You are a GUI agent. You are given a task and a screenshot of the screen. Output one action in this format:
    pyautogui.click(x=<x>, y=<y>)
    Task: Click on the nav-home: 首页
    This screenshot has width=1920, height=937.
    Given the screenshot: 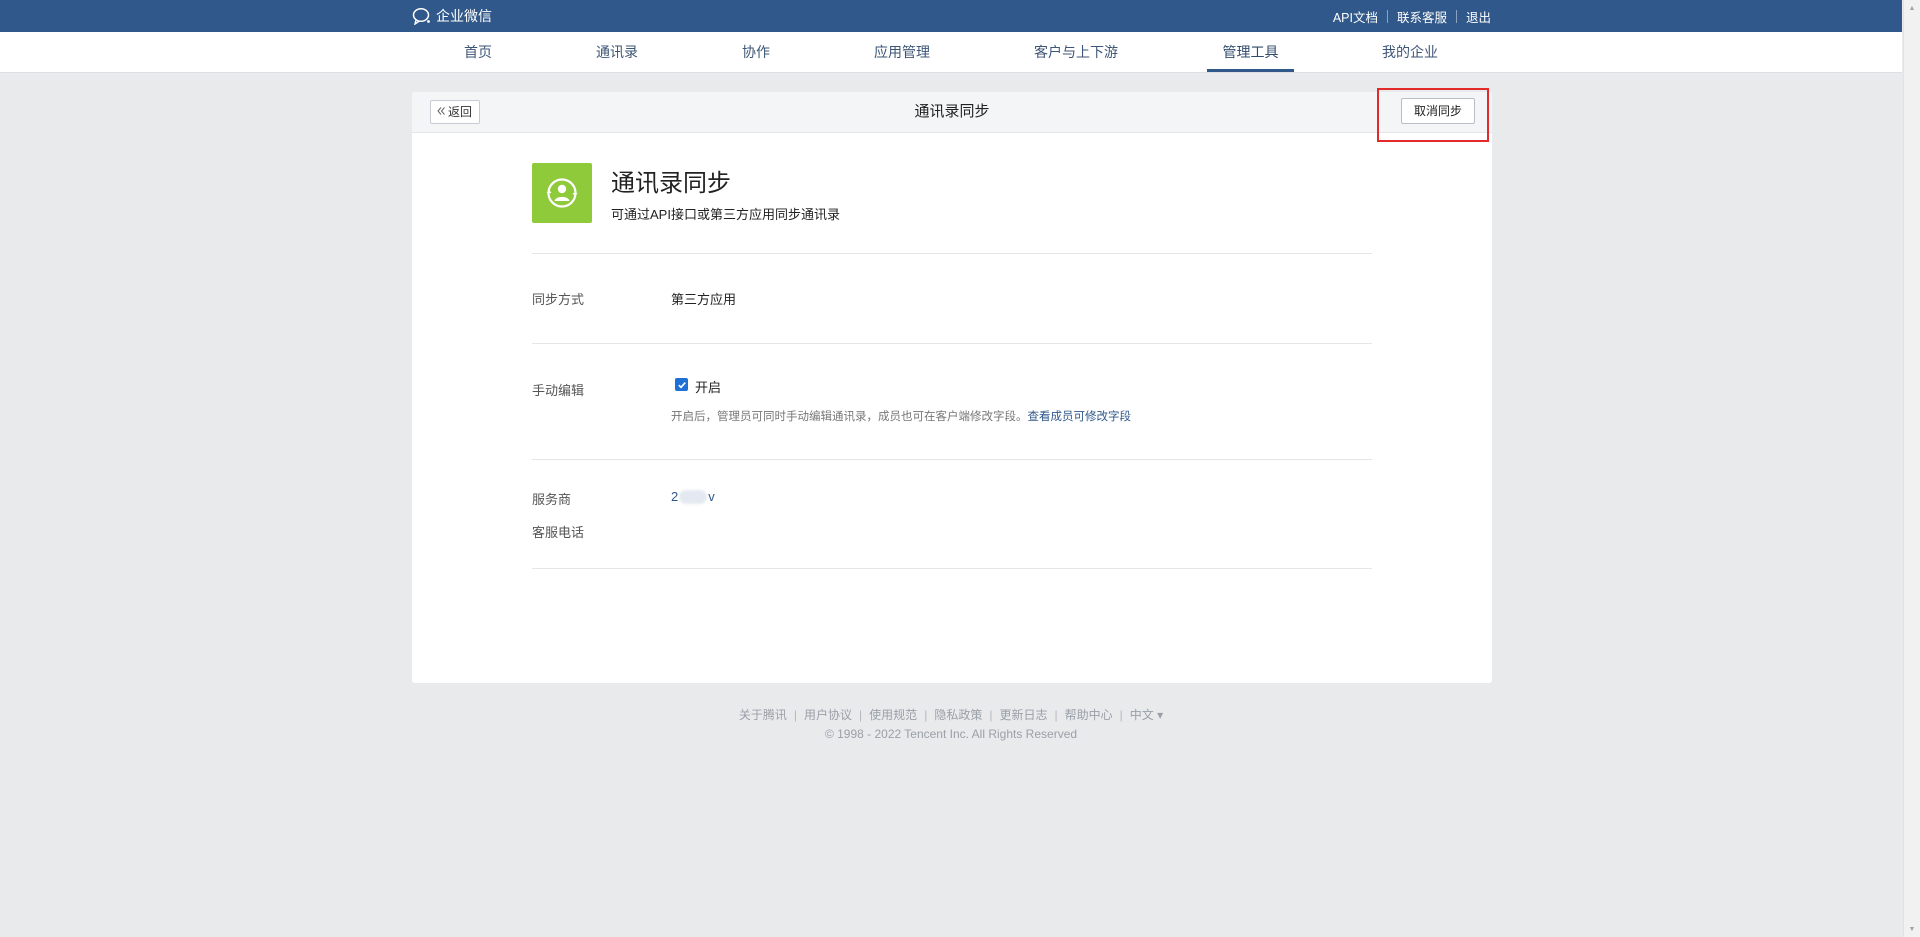 What is the action you would take?
    pyautogui.click(x=478, y=52)
    